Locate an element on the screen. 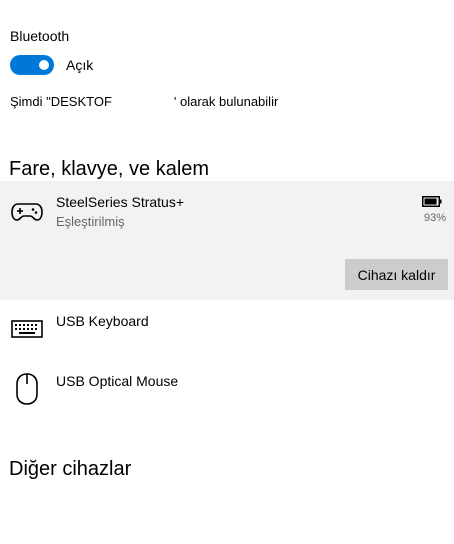  device-name: USB Optical Mouse is located at coordinates (117, 381).